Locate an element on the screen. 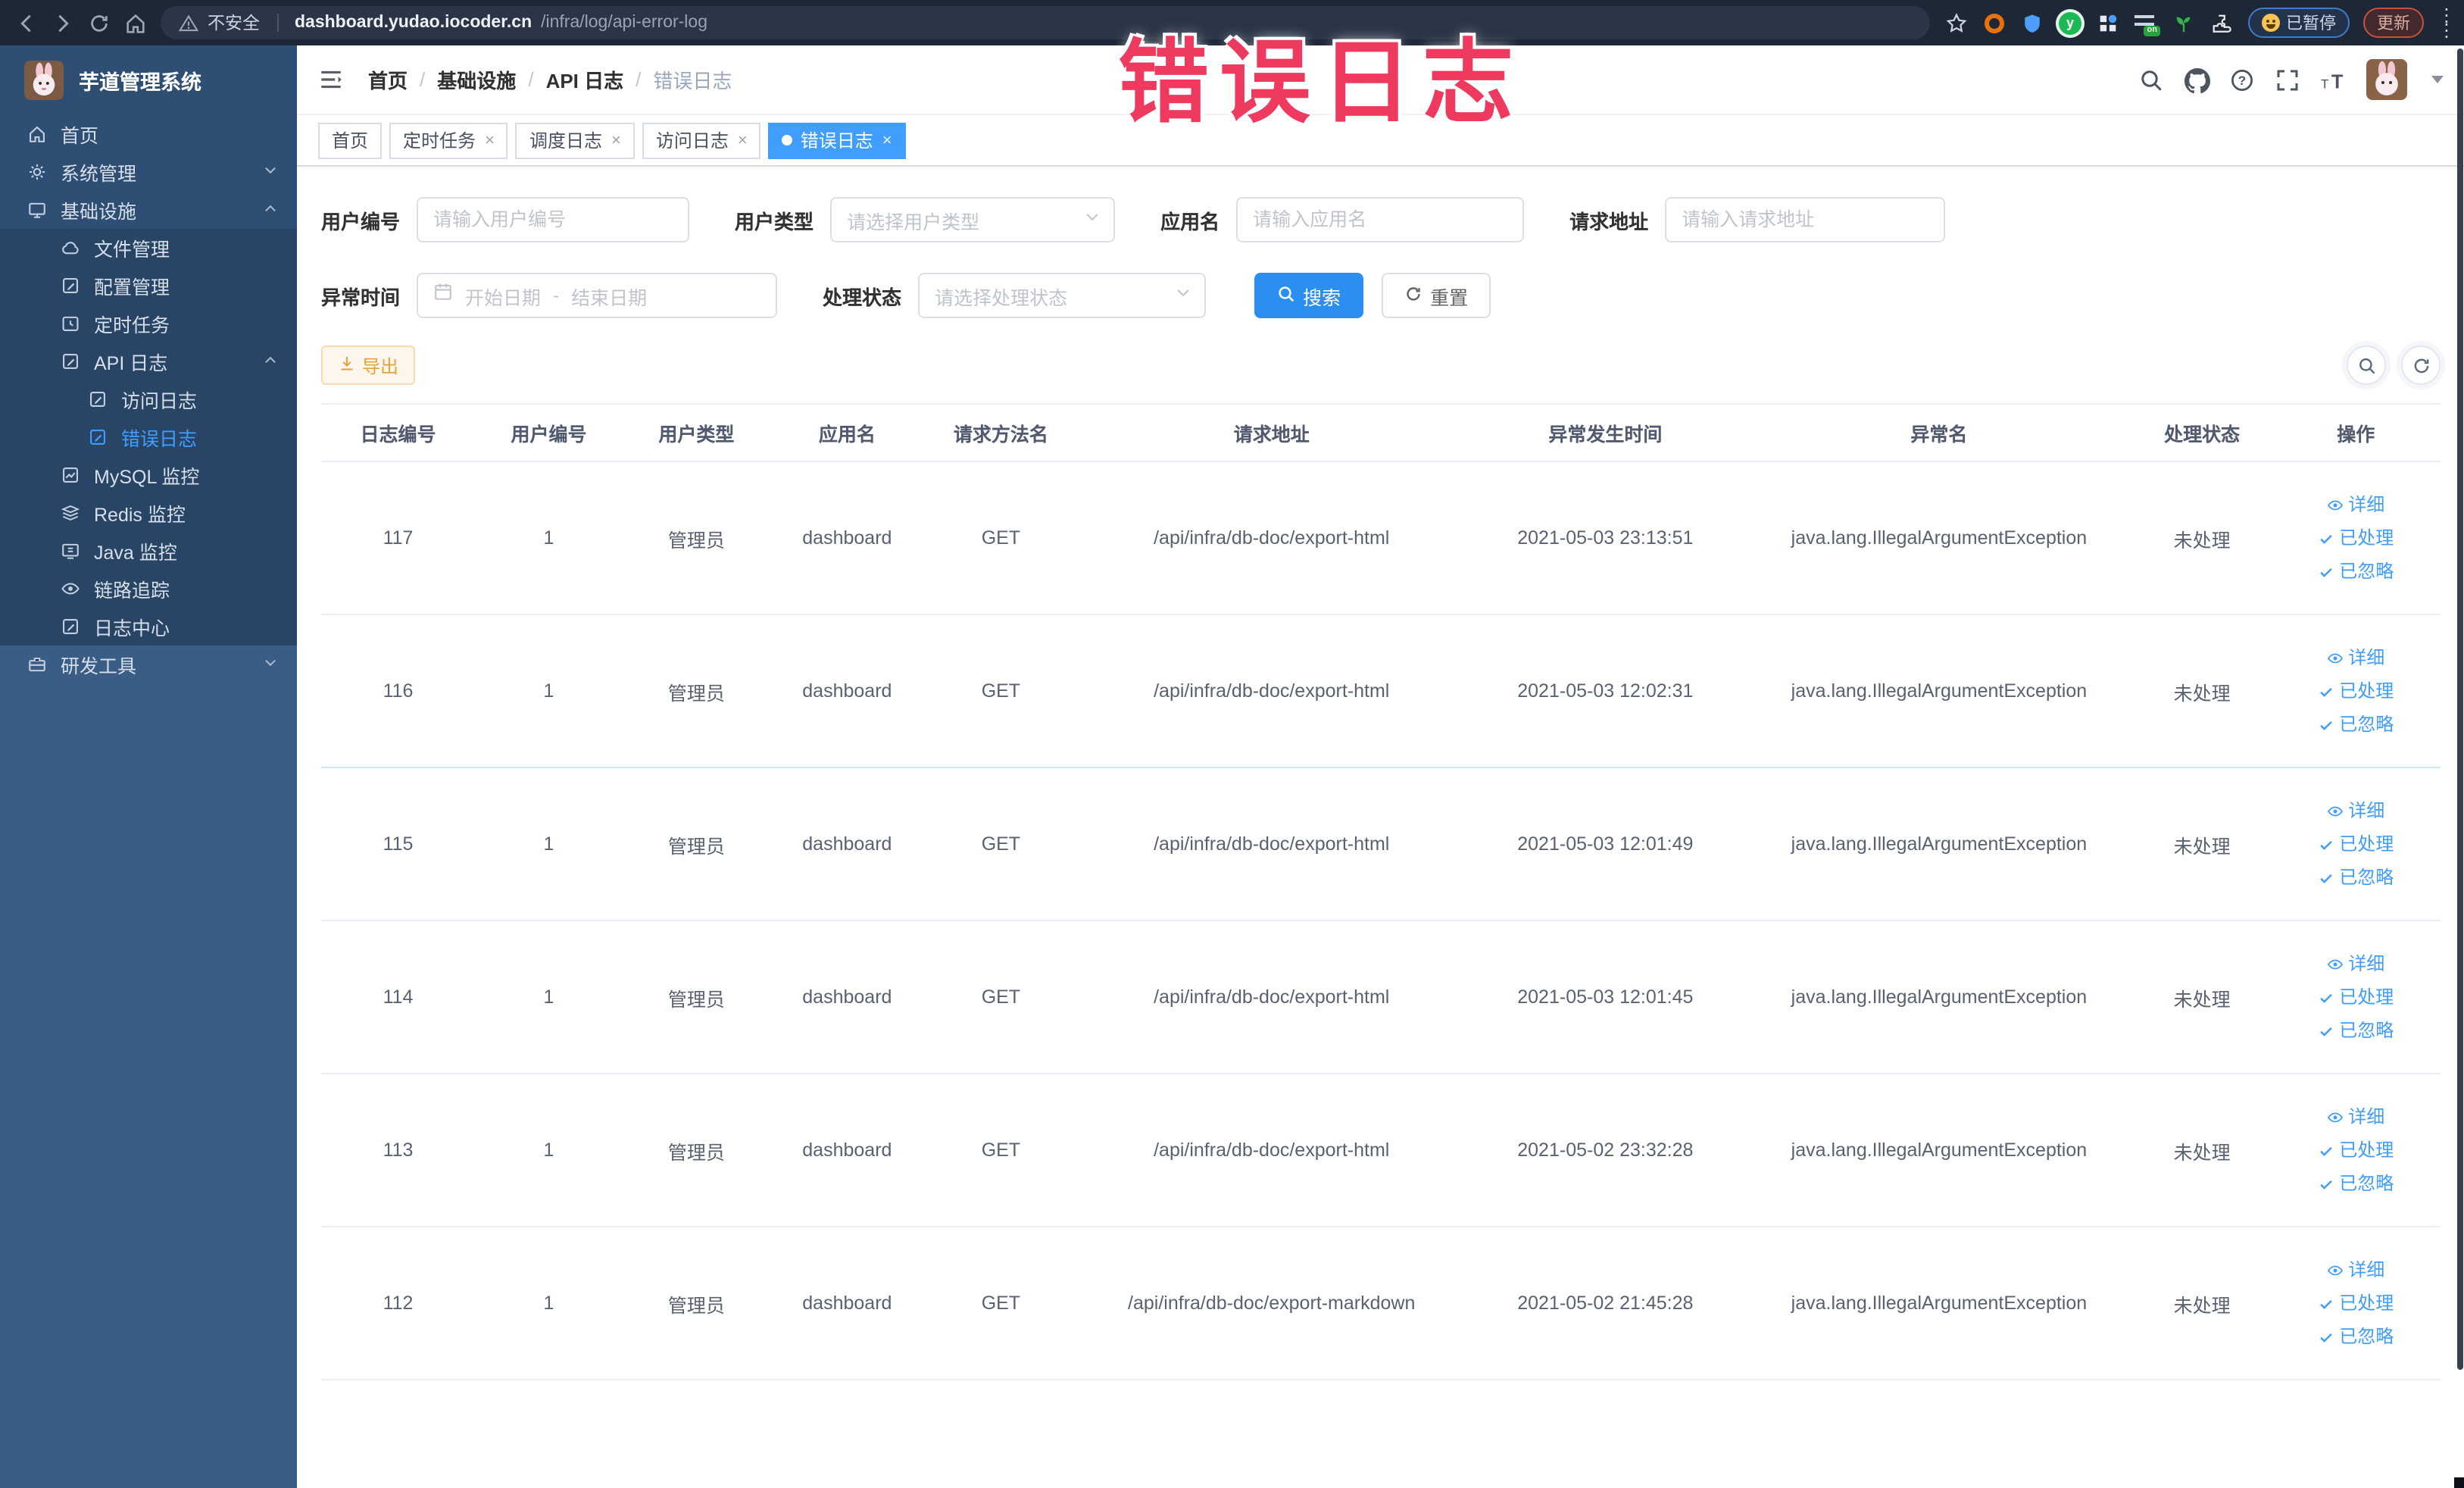 This screenshot has width=2464, height=1488. puzzle-extension-icon is located at coordinates (2221, 23).